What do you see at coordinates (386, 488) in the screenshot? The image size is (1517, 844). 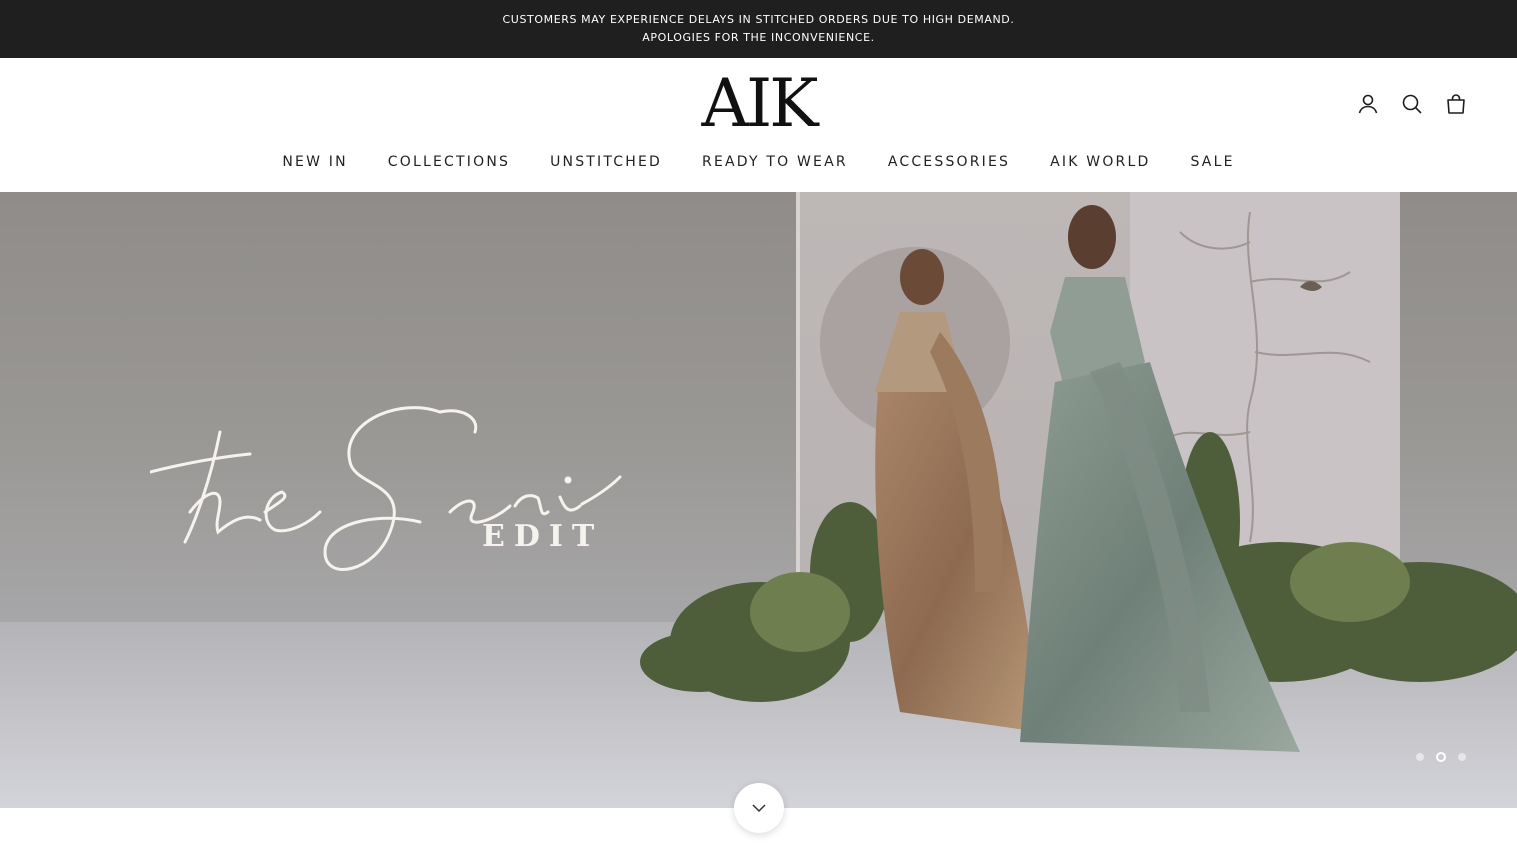 I see `the-sari-script-title` at bounding box center [386, 488].